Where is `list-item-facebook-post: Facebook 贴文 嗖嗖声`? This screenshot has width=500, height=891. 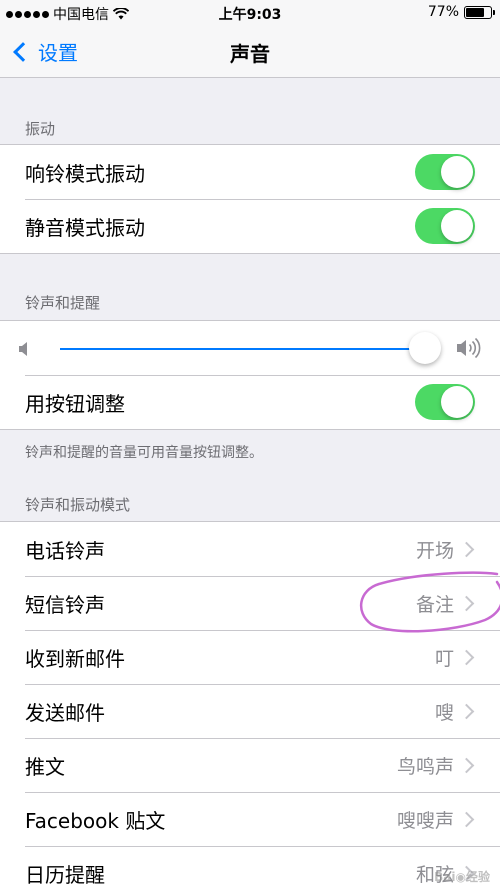 list-item-facebook-post: Facebook 贴文 嗖嗖声 is located at coordinates (250, 819).